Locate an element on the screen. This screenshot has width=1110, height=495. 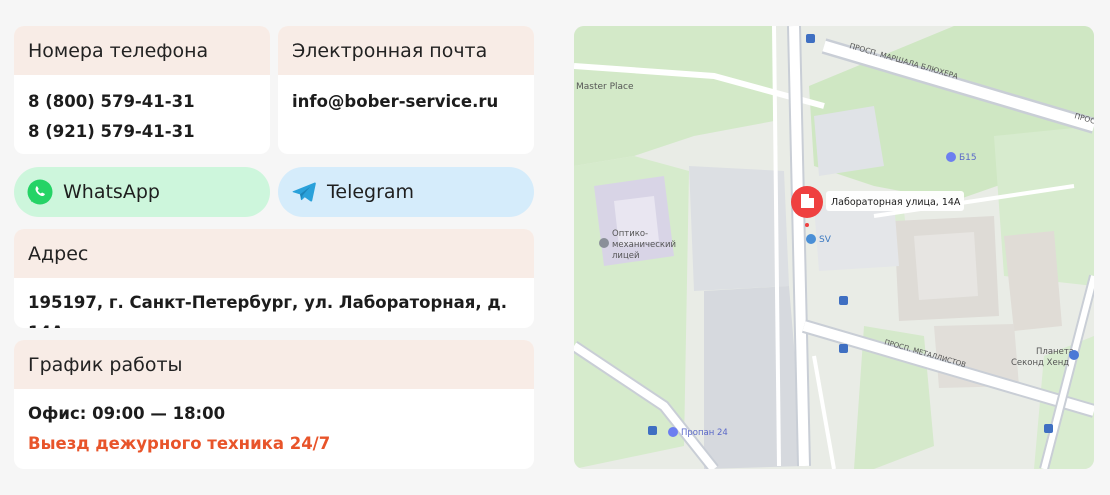
map-poi-b15: Б15 is located at coordinates (961, 157).